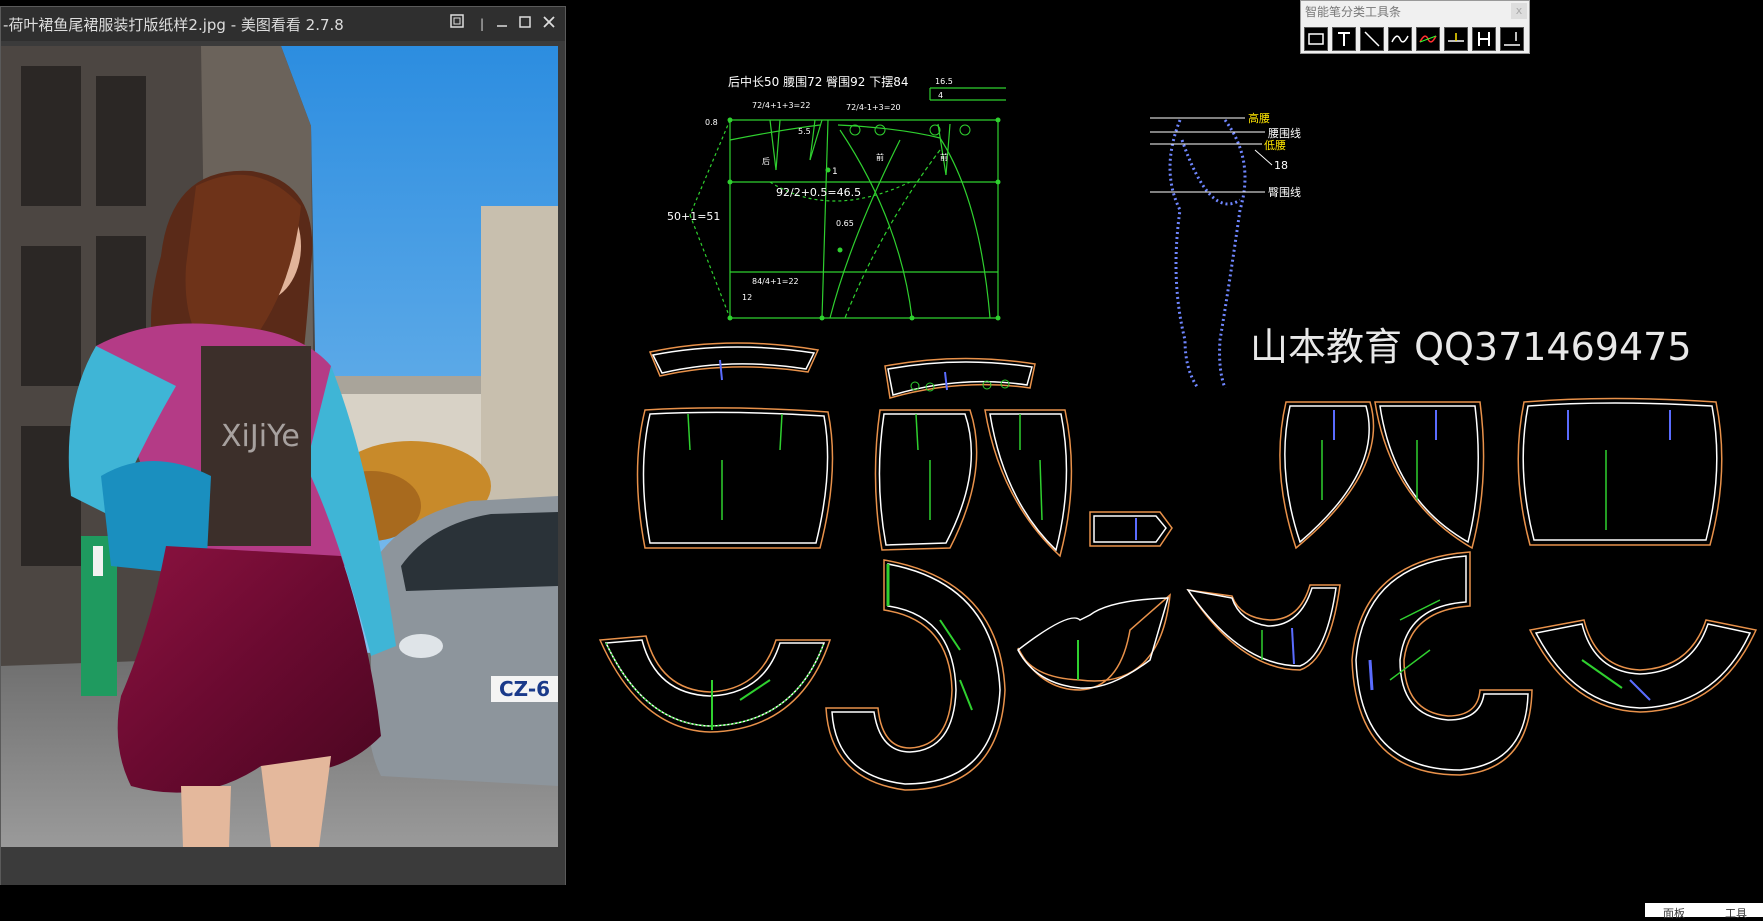 The height and width of the screenshot is (921, 1763). What do you see at coordinates (818, 81) in the screenshot?
I see `draft-header: 后中长50 腰围72 臀围92 下摆84` at bounding box center [818, 81].